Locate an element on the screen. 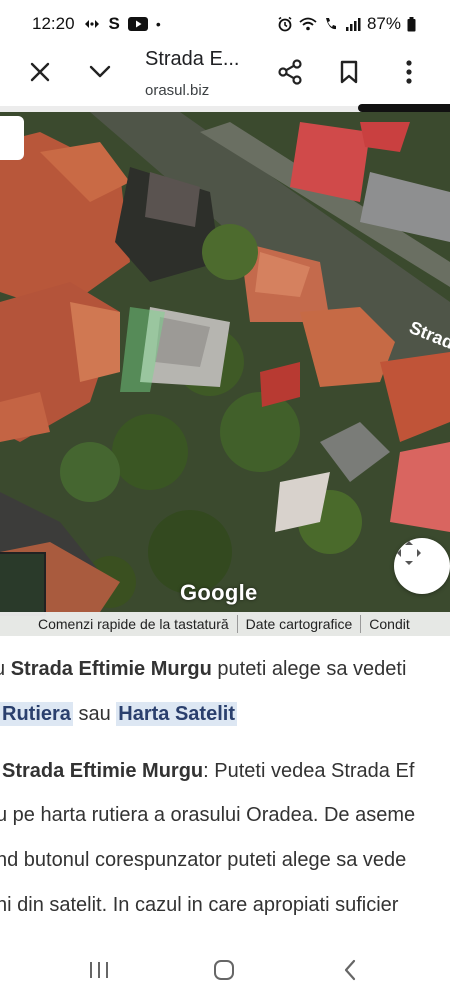 The image size is (450, 1000). page-domain: orasul.biz is located at coordinates (177, 90).